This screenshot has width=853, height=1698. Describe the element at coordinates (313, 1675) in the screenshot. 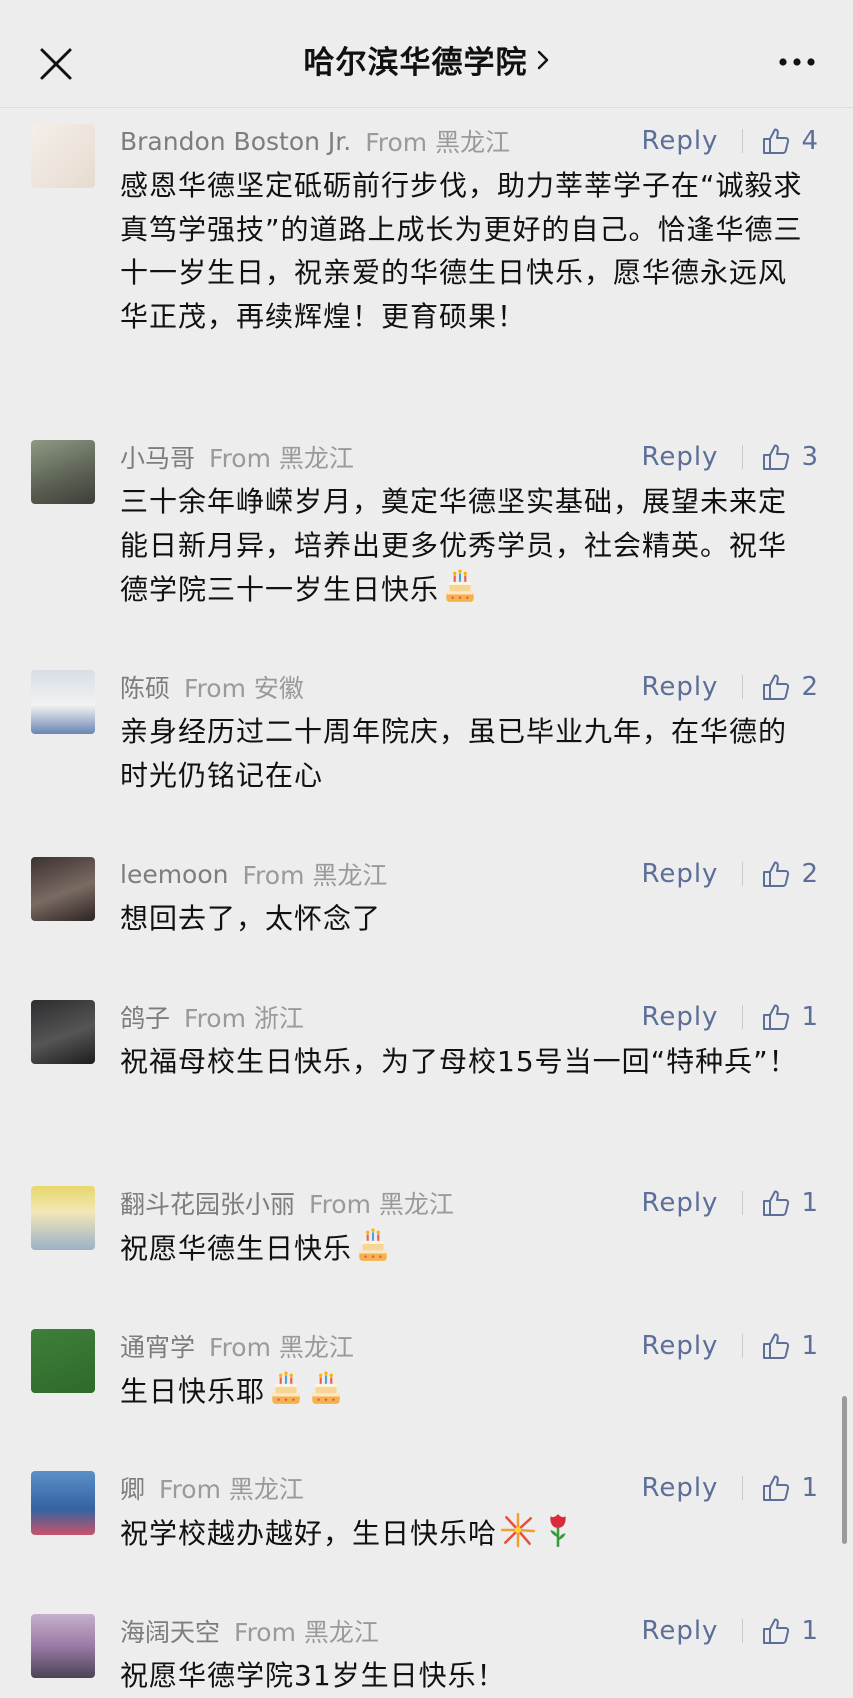

I see `comment-text-content: 祝愿华德学院31岁生日快乐！` at that location.